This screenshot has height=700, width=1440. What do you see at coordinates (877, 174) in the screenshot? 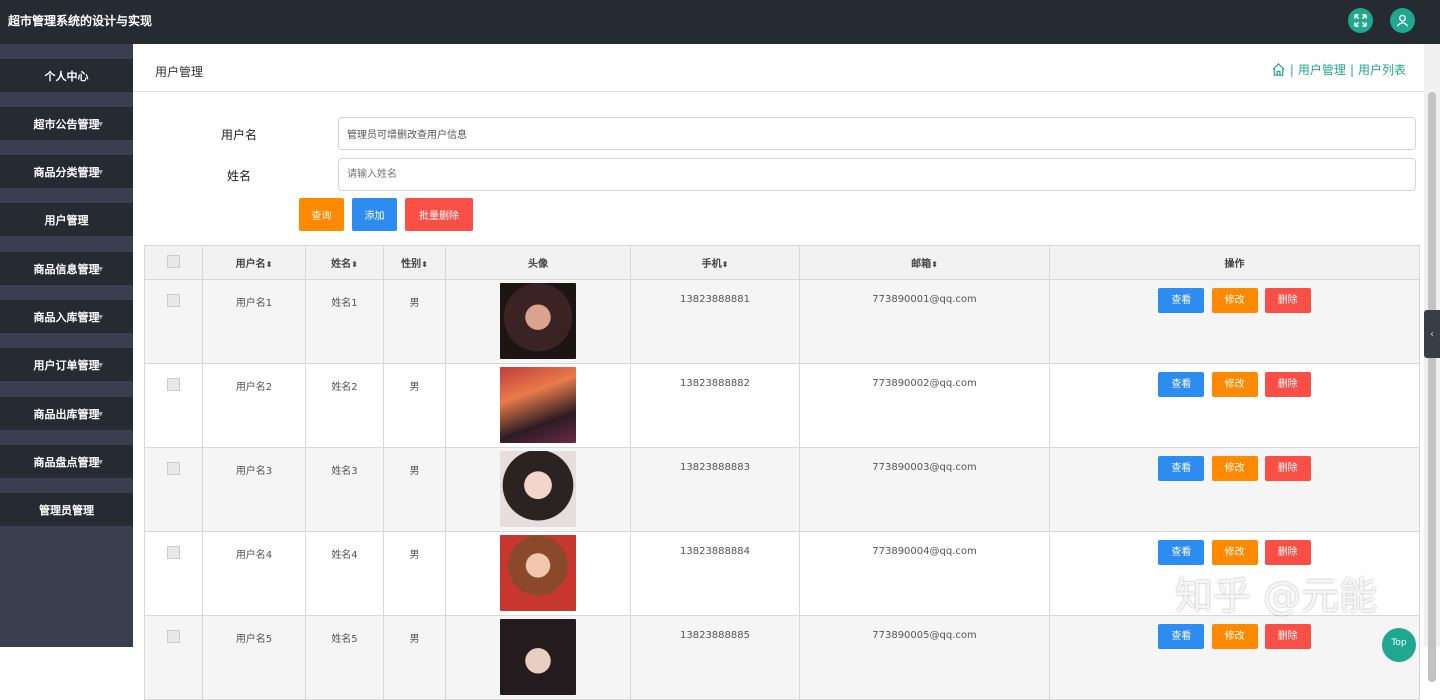
I see `name-input` at bounding box center [877, 174].